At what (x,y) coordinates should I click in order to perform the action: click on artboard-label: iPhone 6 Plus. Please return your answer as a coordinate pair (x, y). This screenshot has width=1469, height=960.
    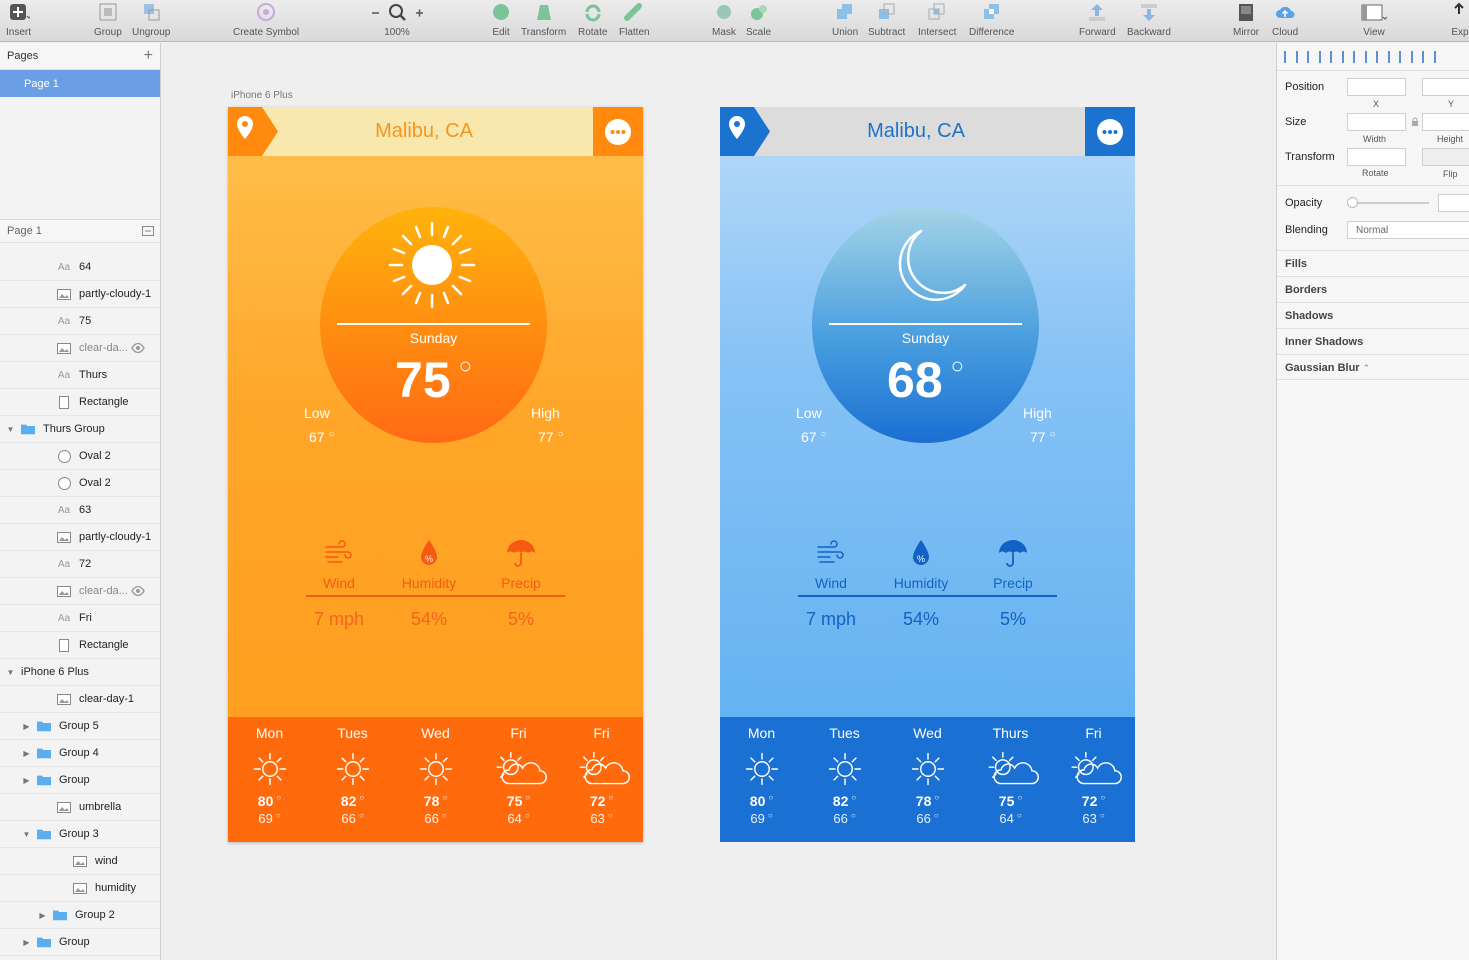
    Looking at the image, I should click on (262, 95).